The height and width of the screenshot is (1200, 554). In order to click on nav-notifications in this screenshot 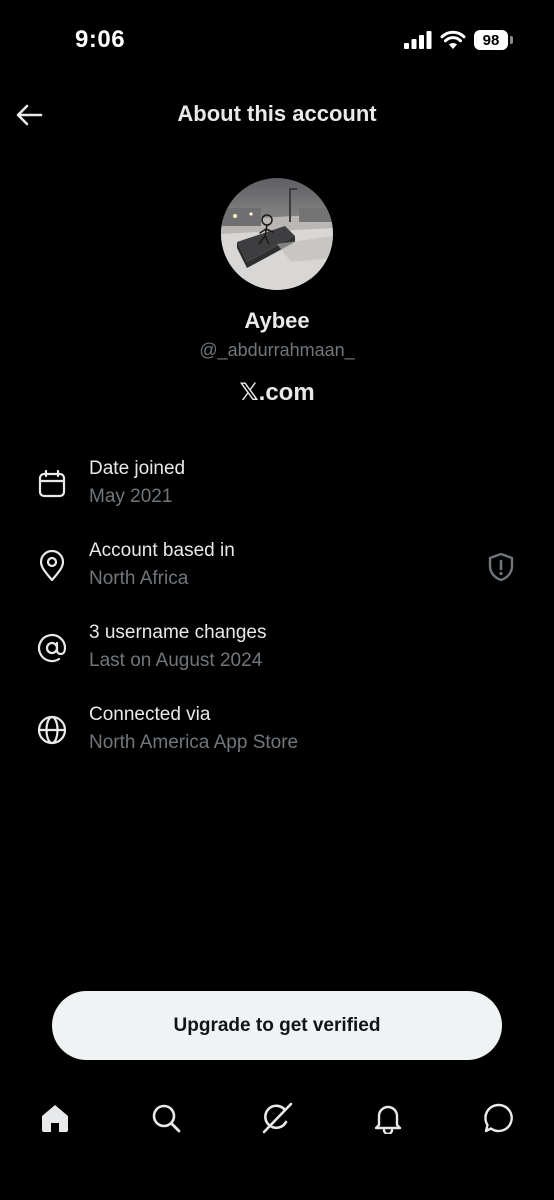, I will do `click(388, 1118)`.